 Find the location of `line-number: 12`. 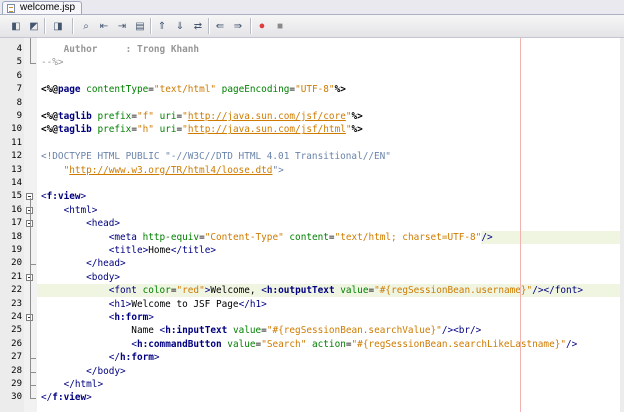

line-number: 12 is located at coordinates (16, 156).